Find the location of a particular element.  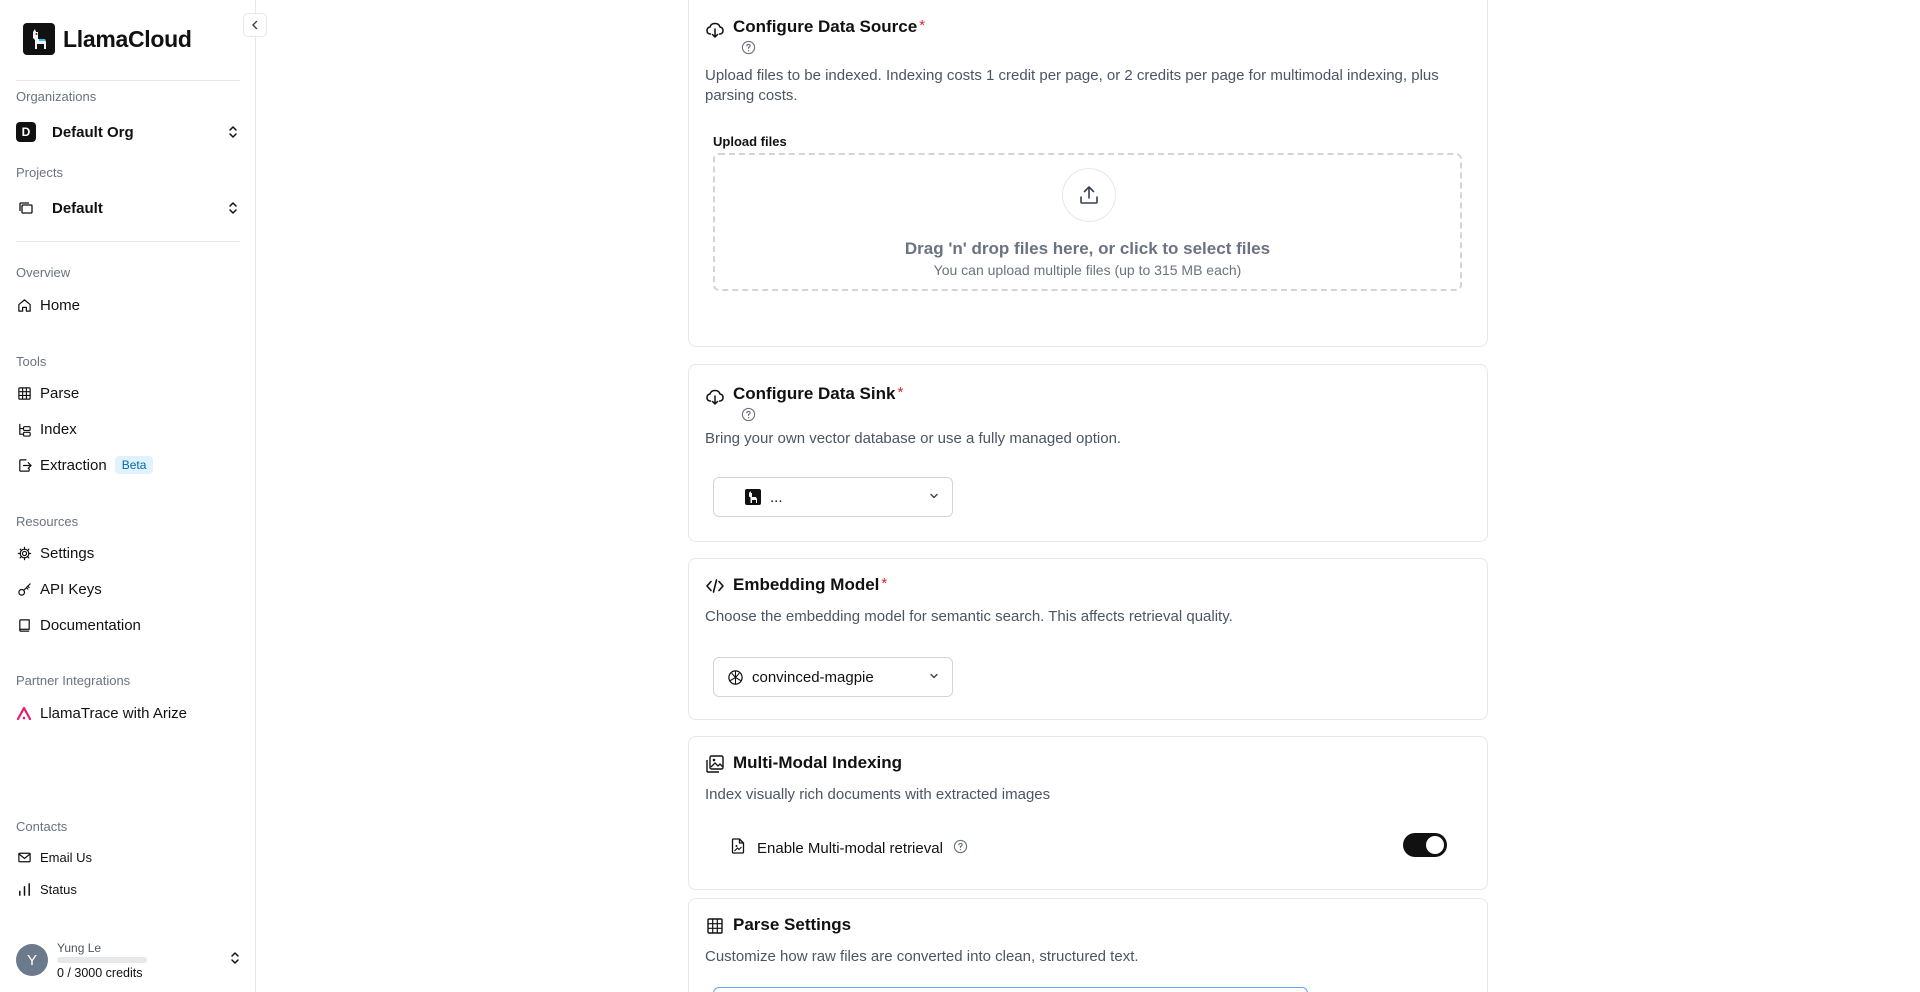

sidebar-item-index: Index is located at coordinates (128, 429).